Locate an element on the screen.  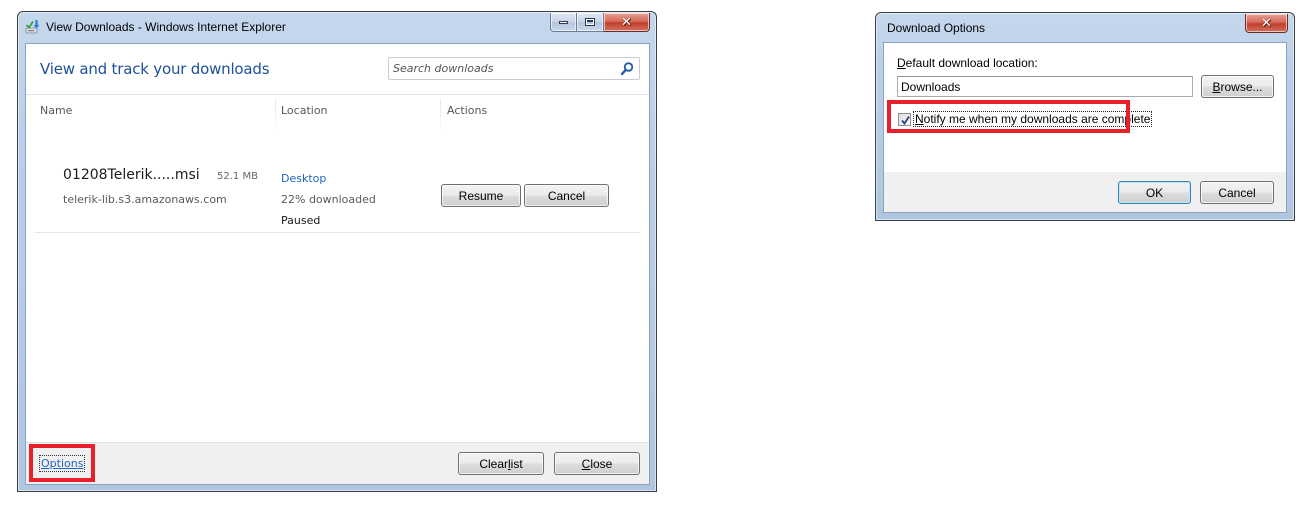
file-source: telerik-lib.s3.amazonaws.com is located at coordinates (145, 199).